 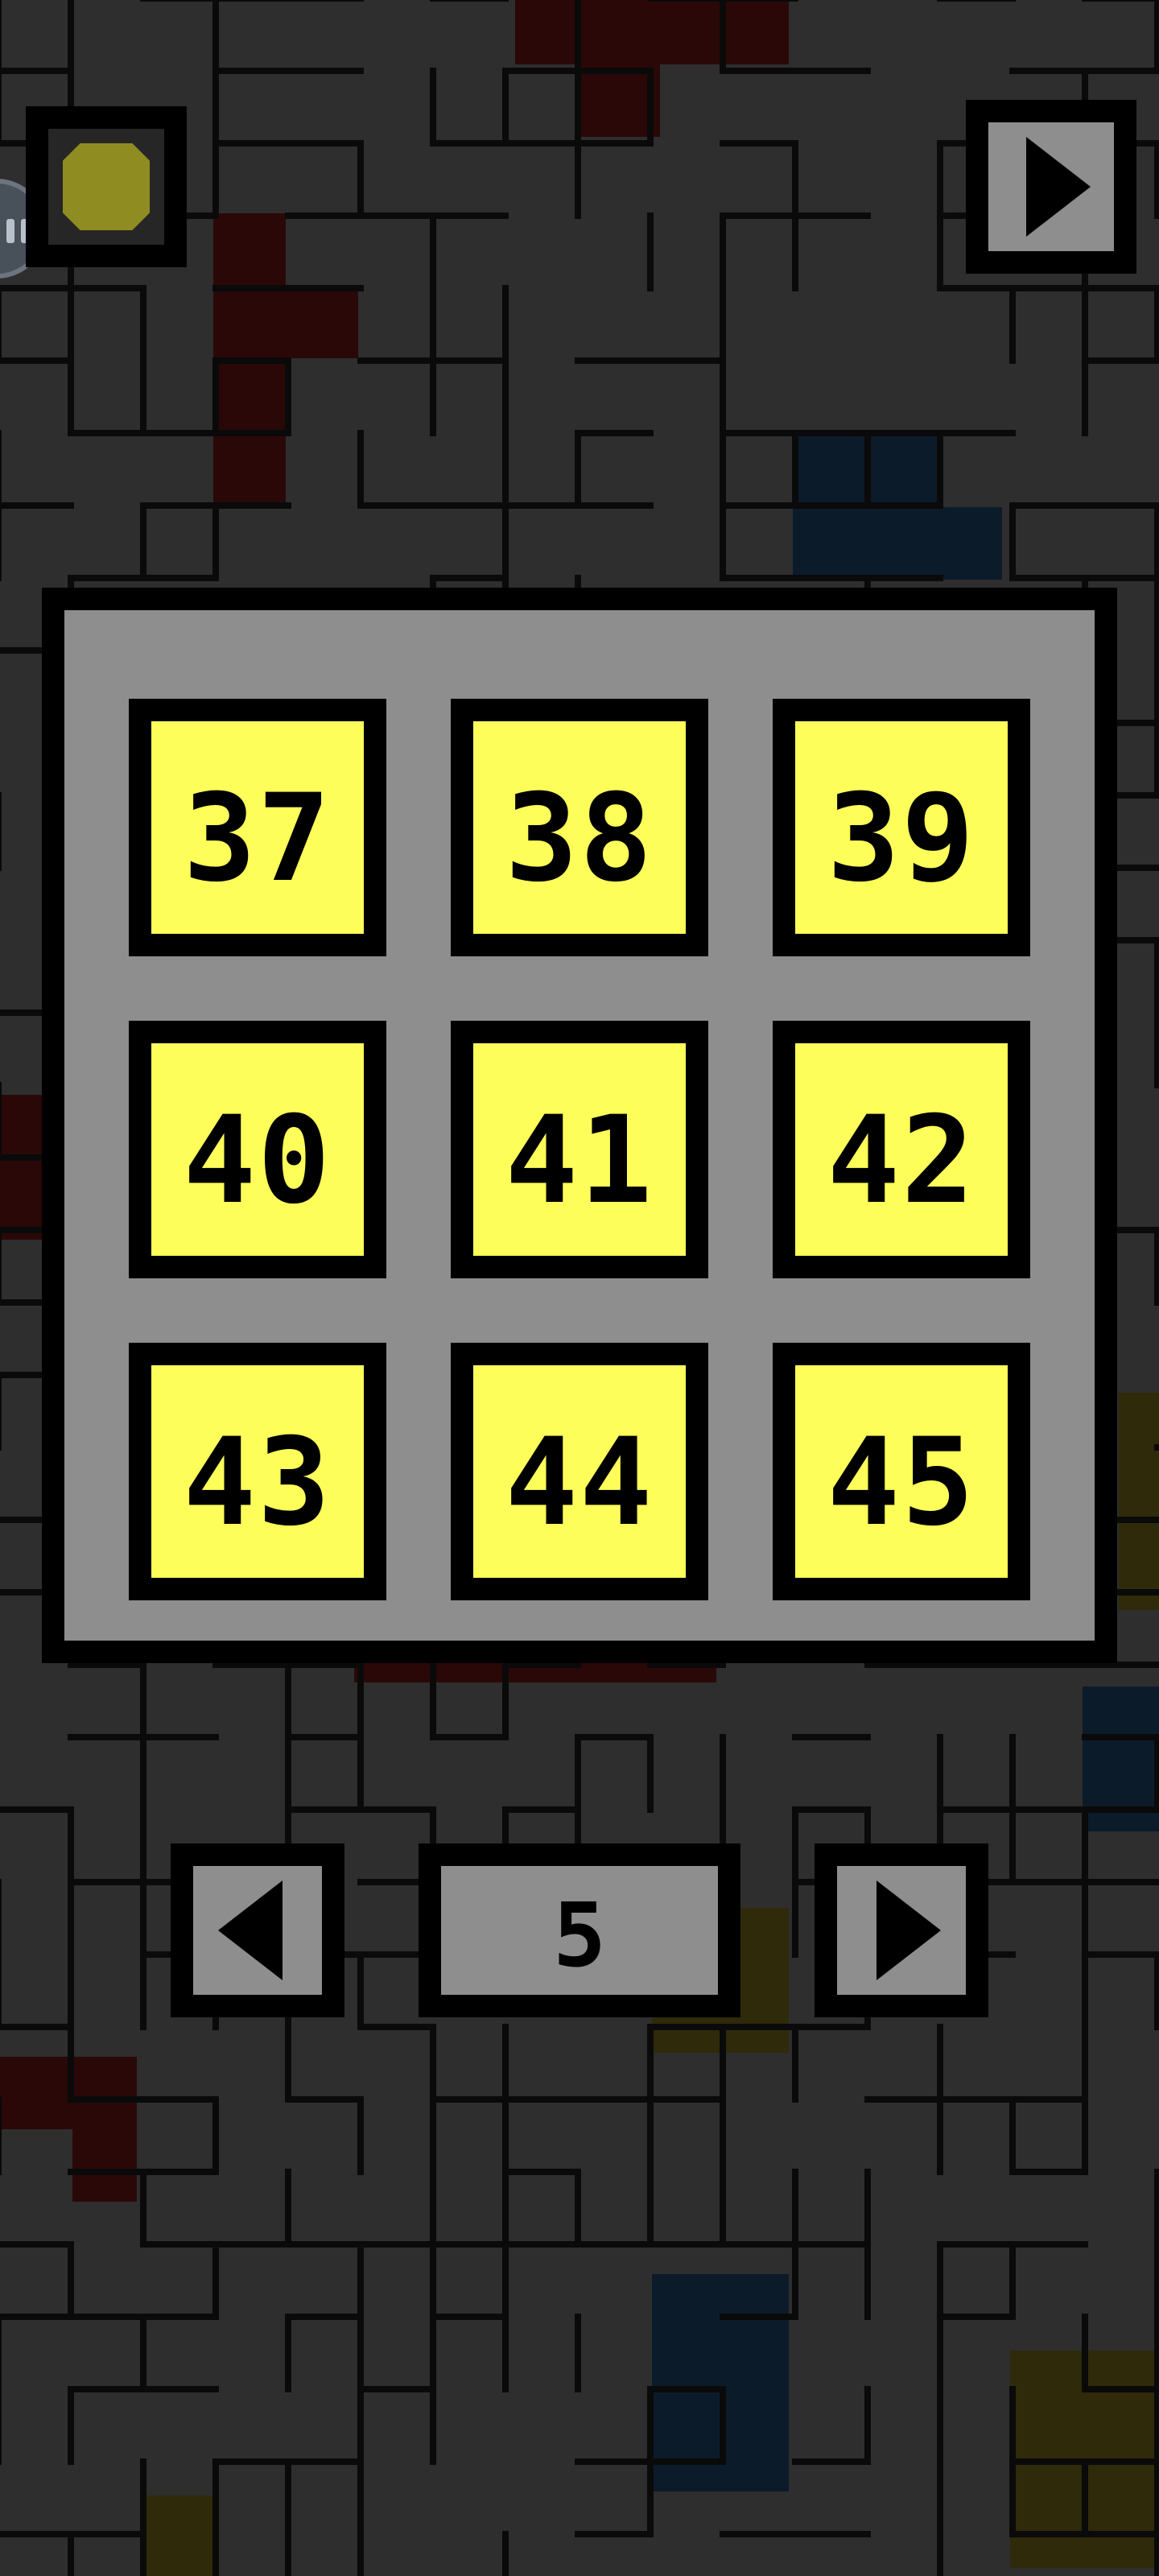 I want to click on level-button: 37, so click(x=257, y=827).